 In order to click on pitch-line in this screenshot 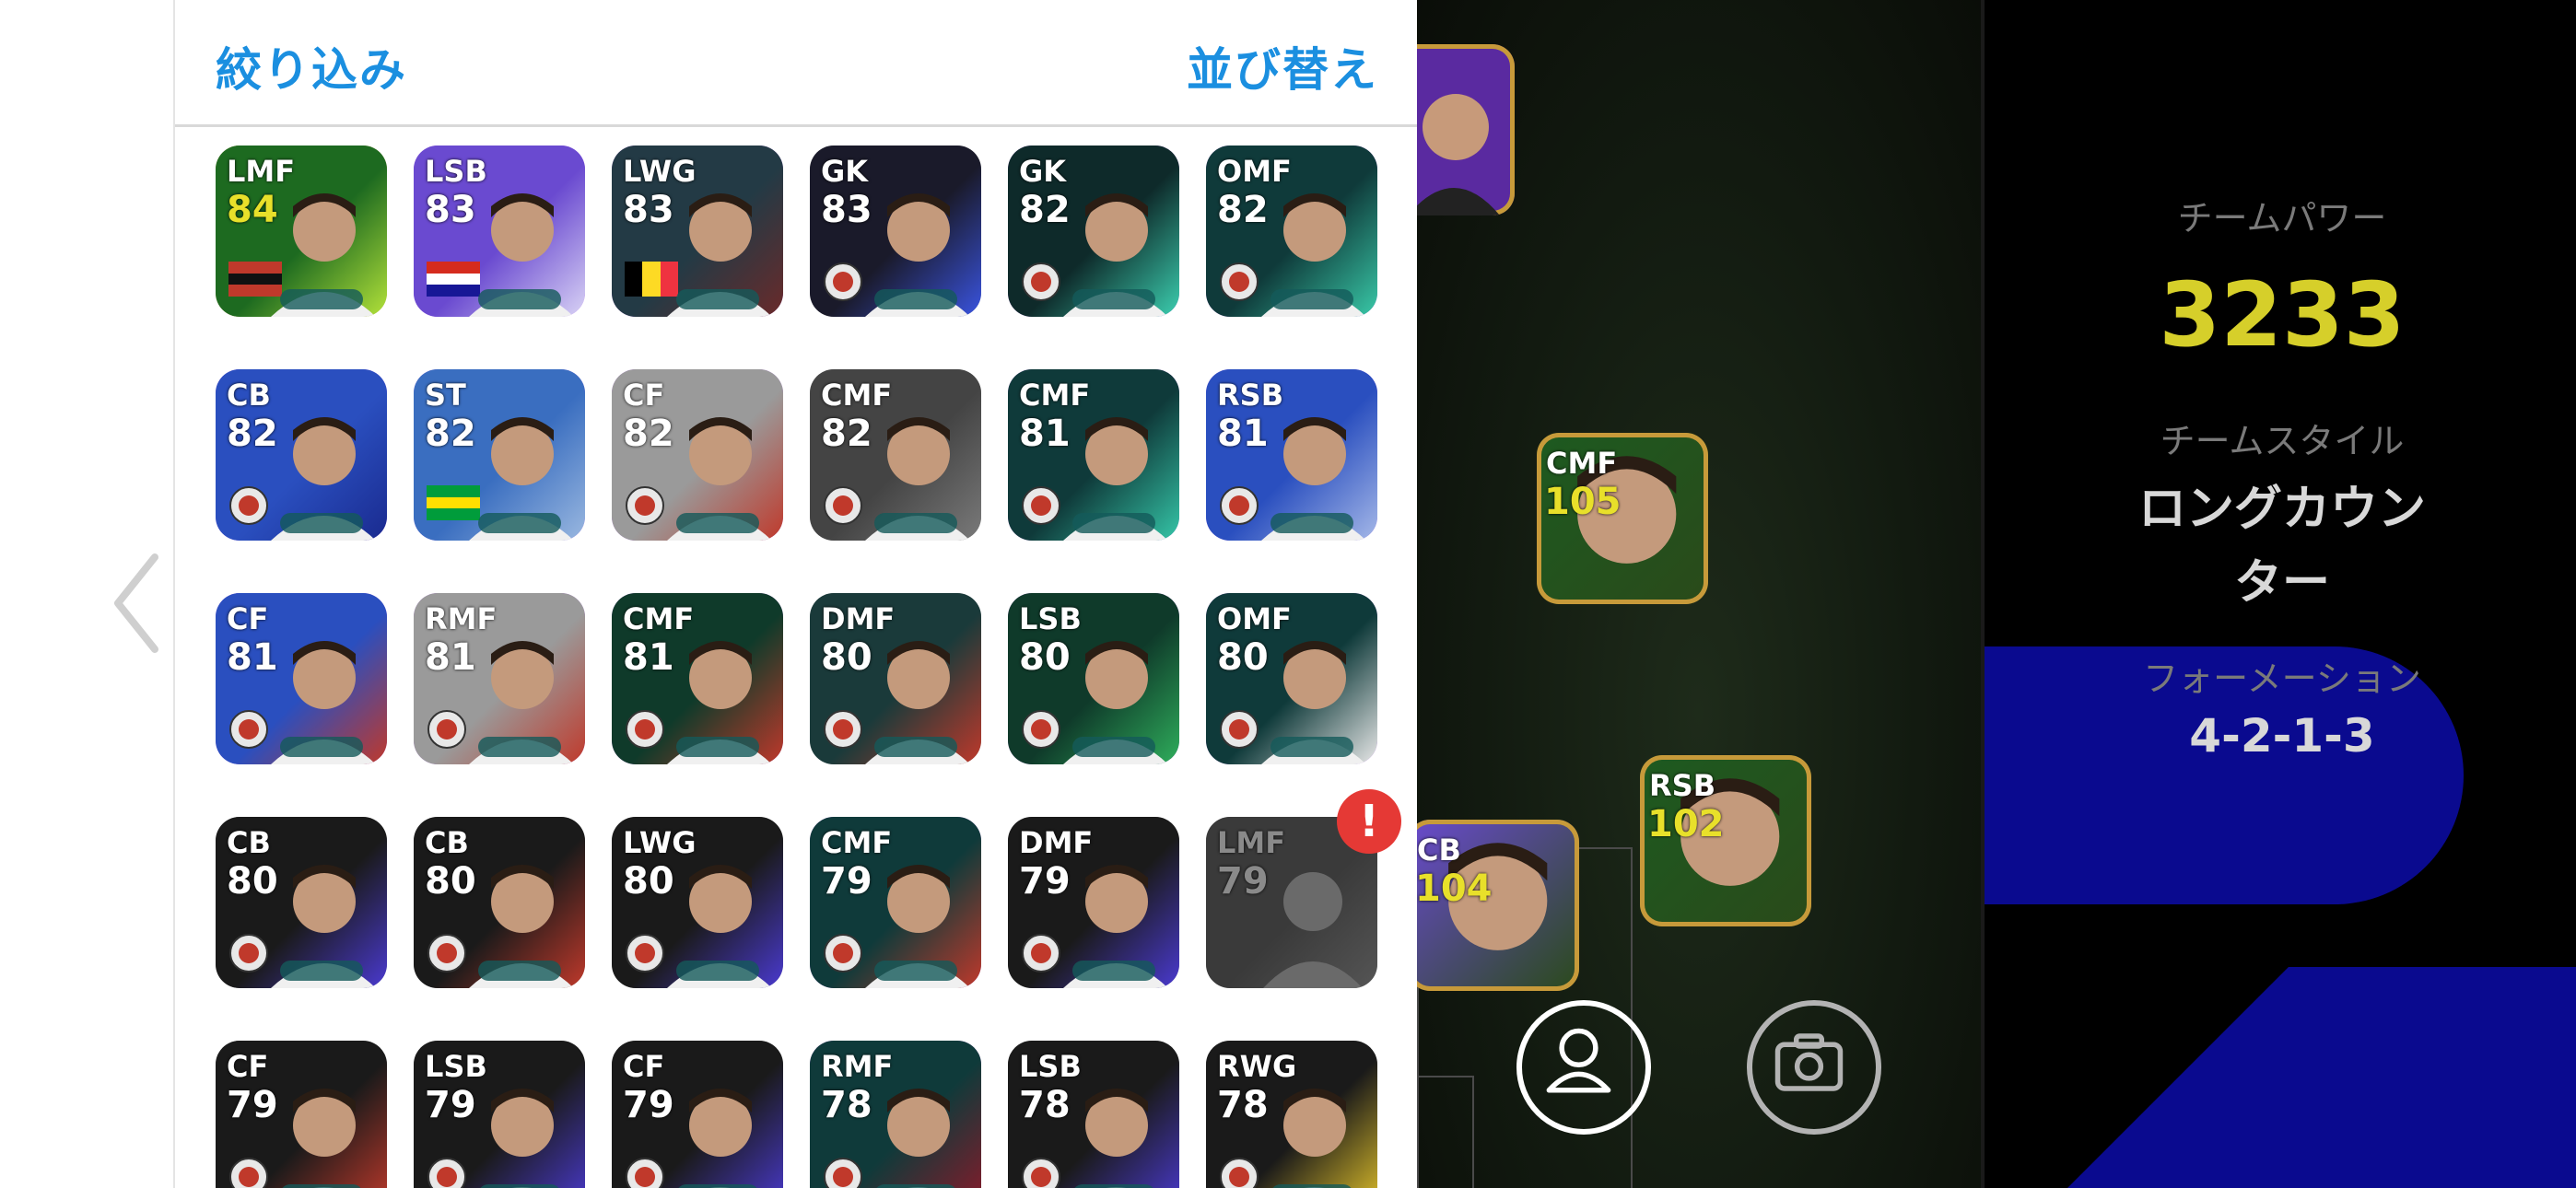, I will do `click(1444, 1076)`.